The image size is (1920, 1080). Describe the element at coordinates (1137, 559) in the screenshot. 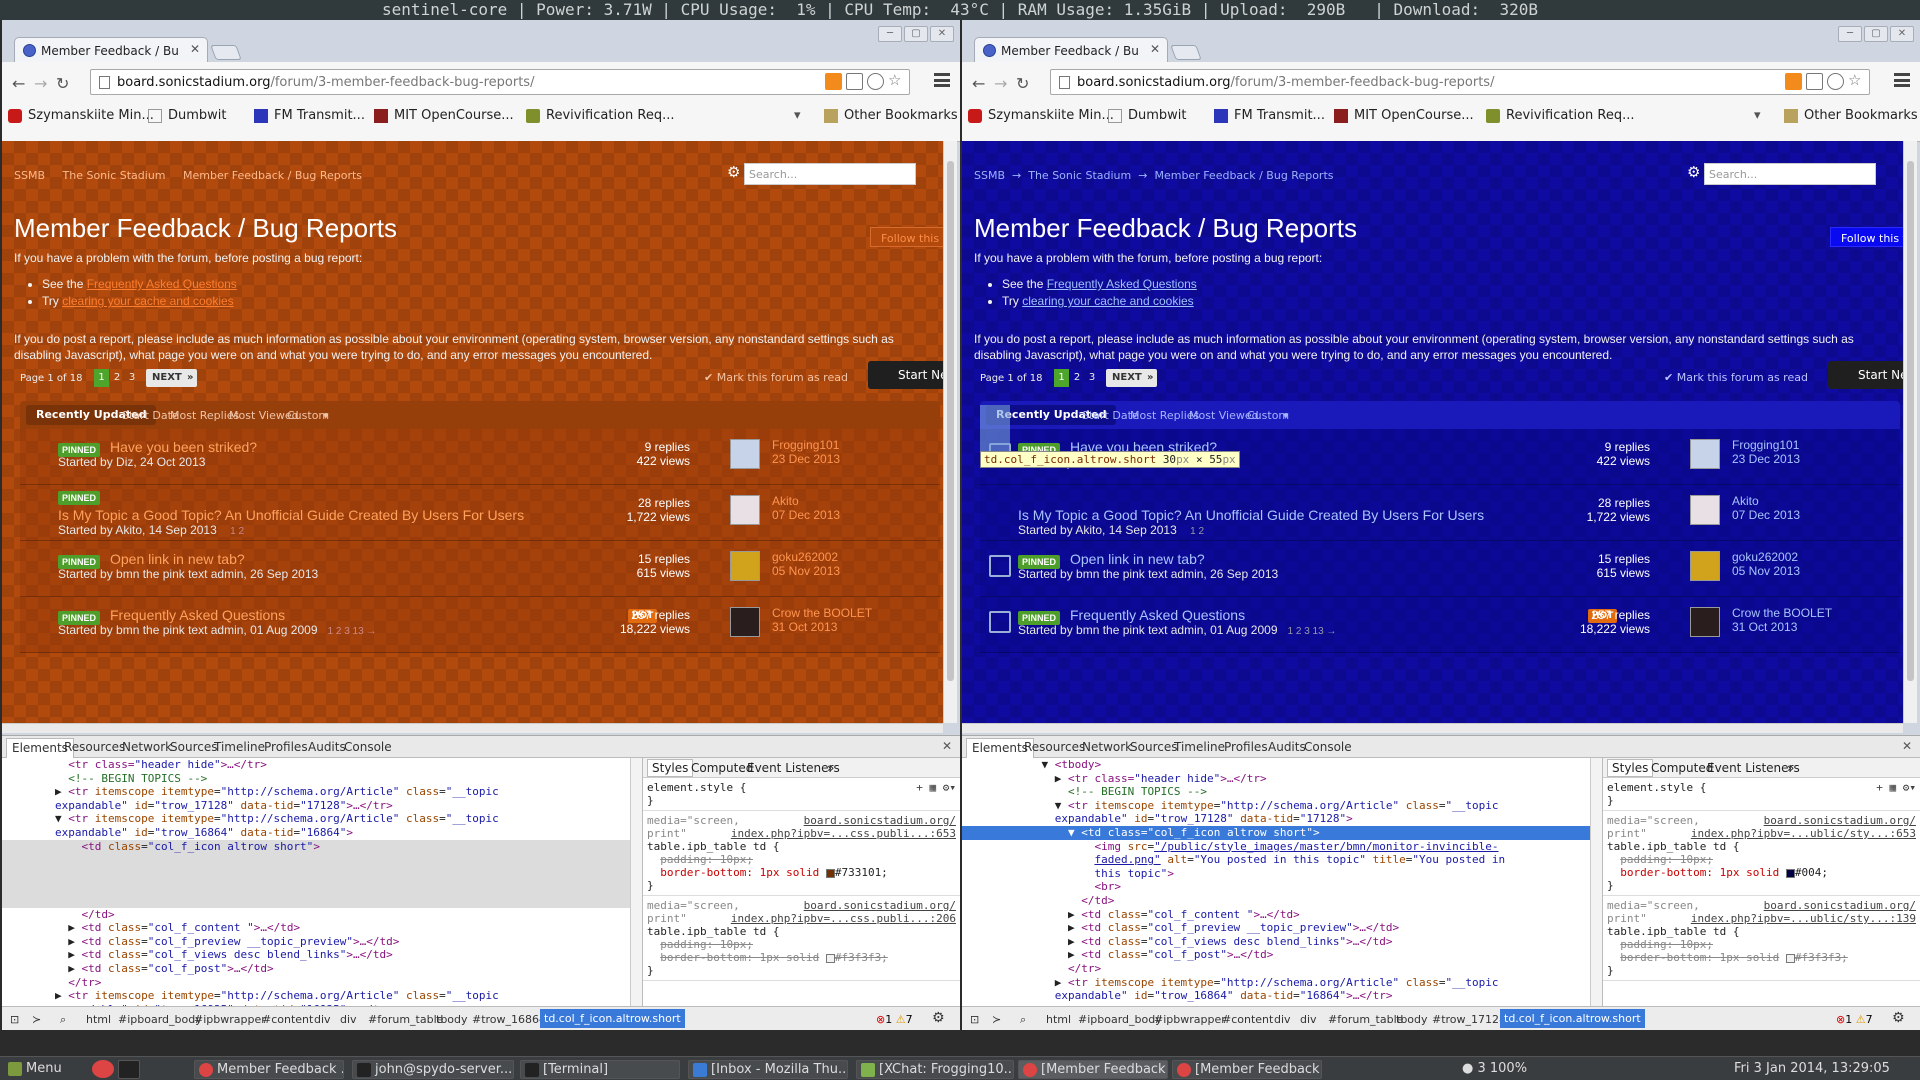

I see `topic-title: Open link in new tab?` at that location.